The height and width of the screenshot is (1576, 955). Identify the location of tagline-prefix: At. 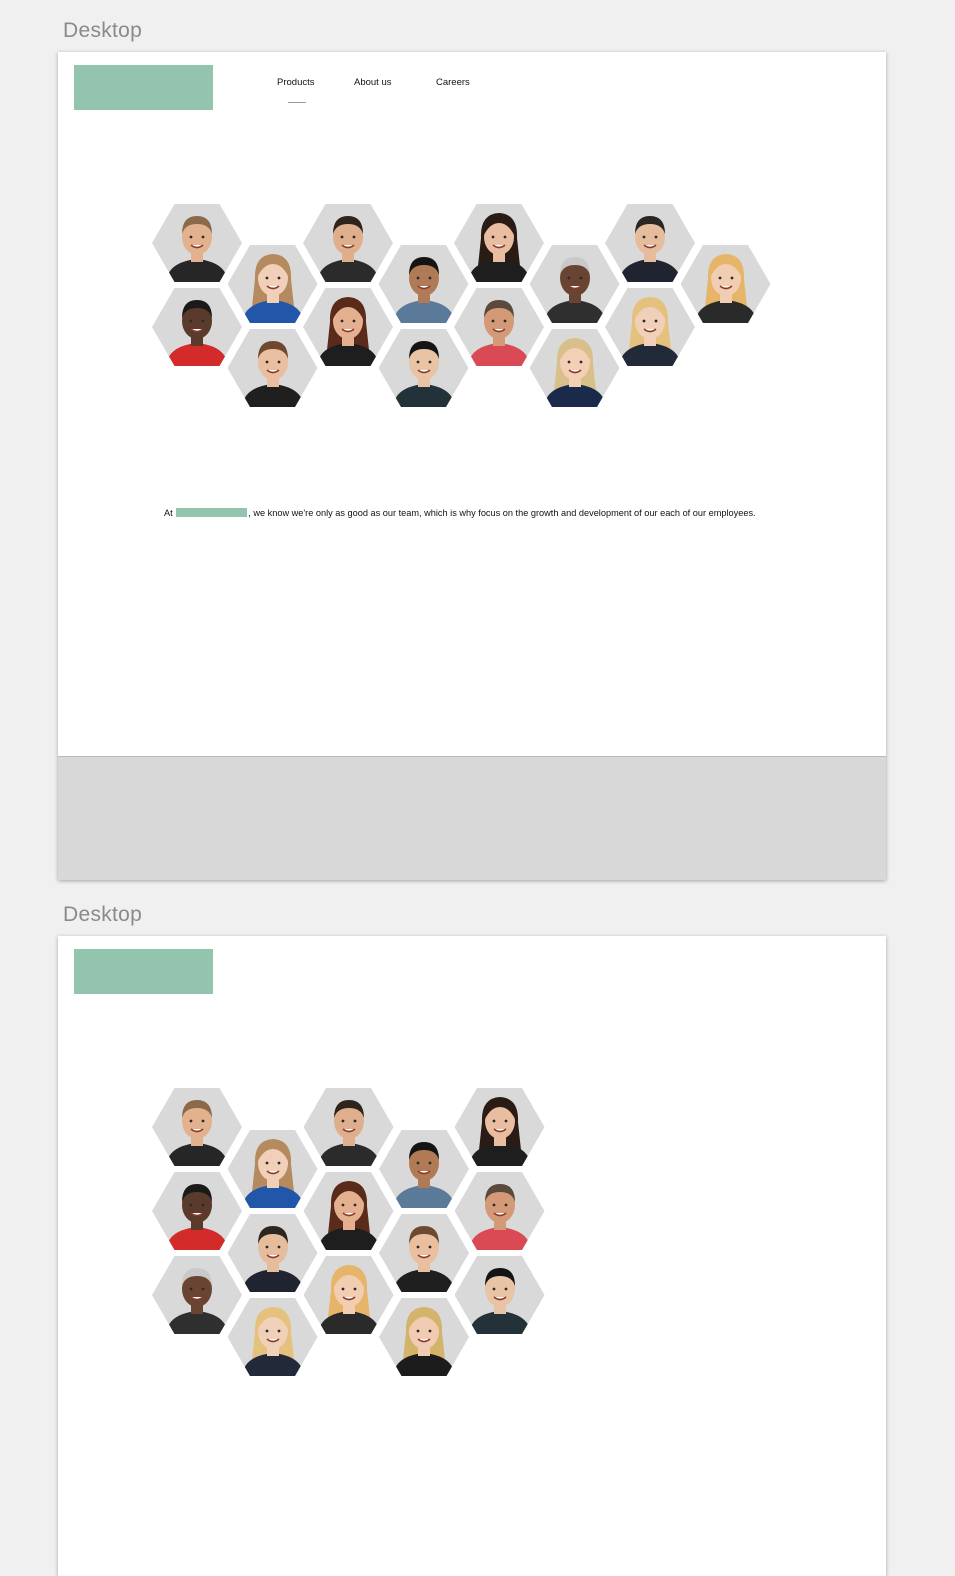
(168, 513).